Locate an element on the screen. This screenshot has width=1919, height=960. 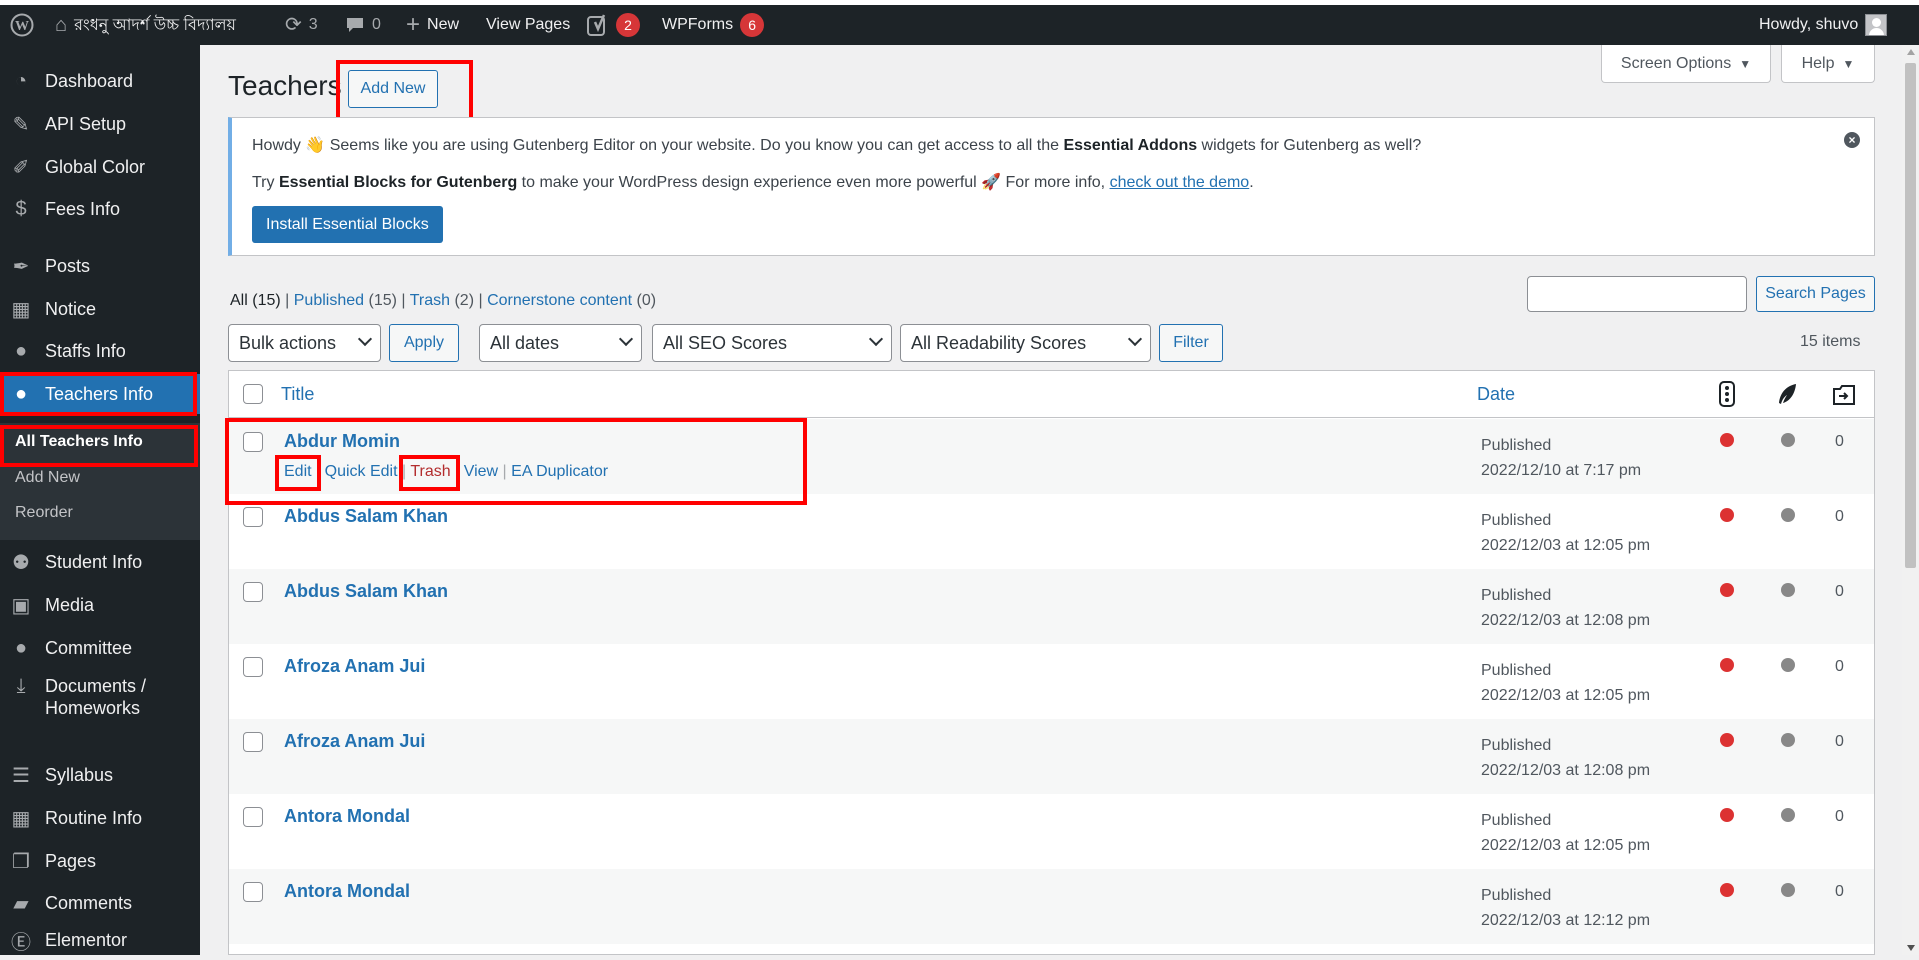
seo-score-select: All SEO Scores is located at coordinates (772, 343).